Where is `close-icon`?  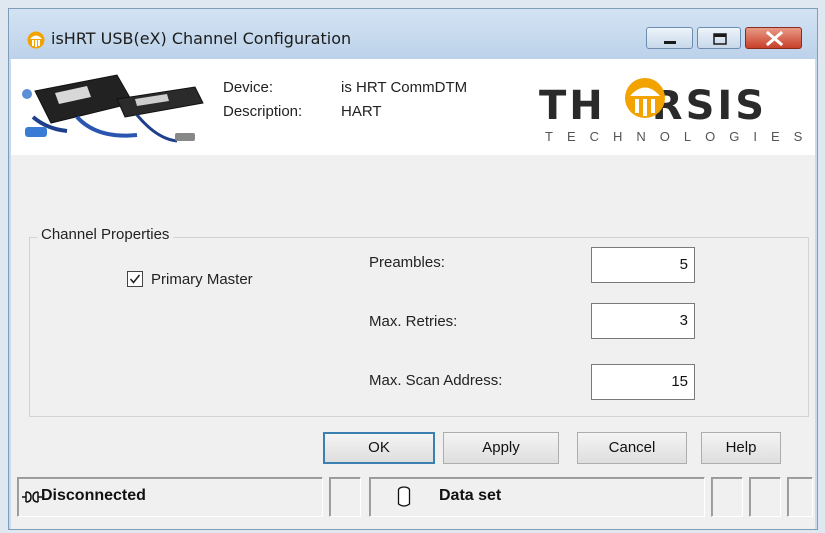
close-icon is located at coordinates (774, 38).